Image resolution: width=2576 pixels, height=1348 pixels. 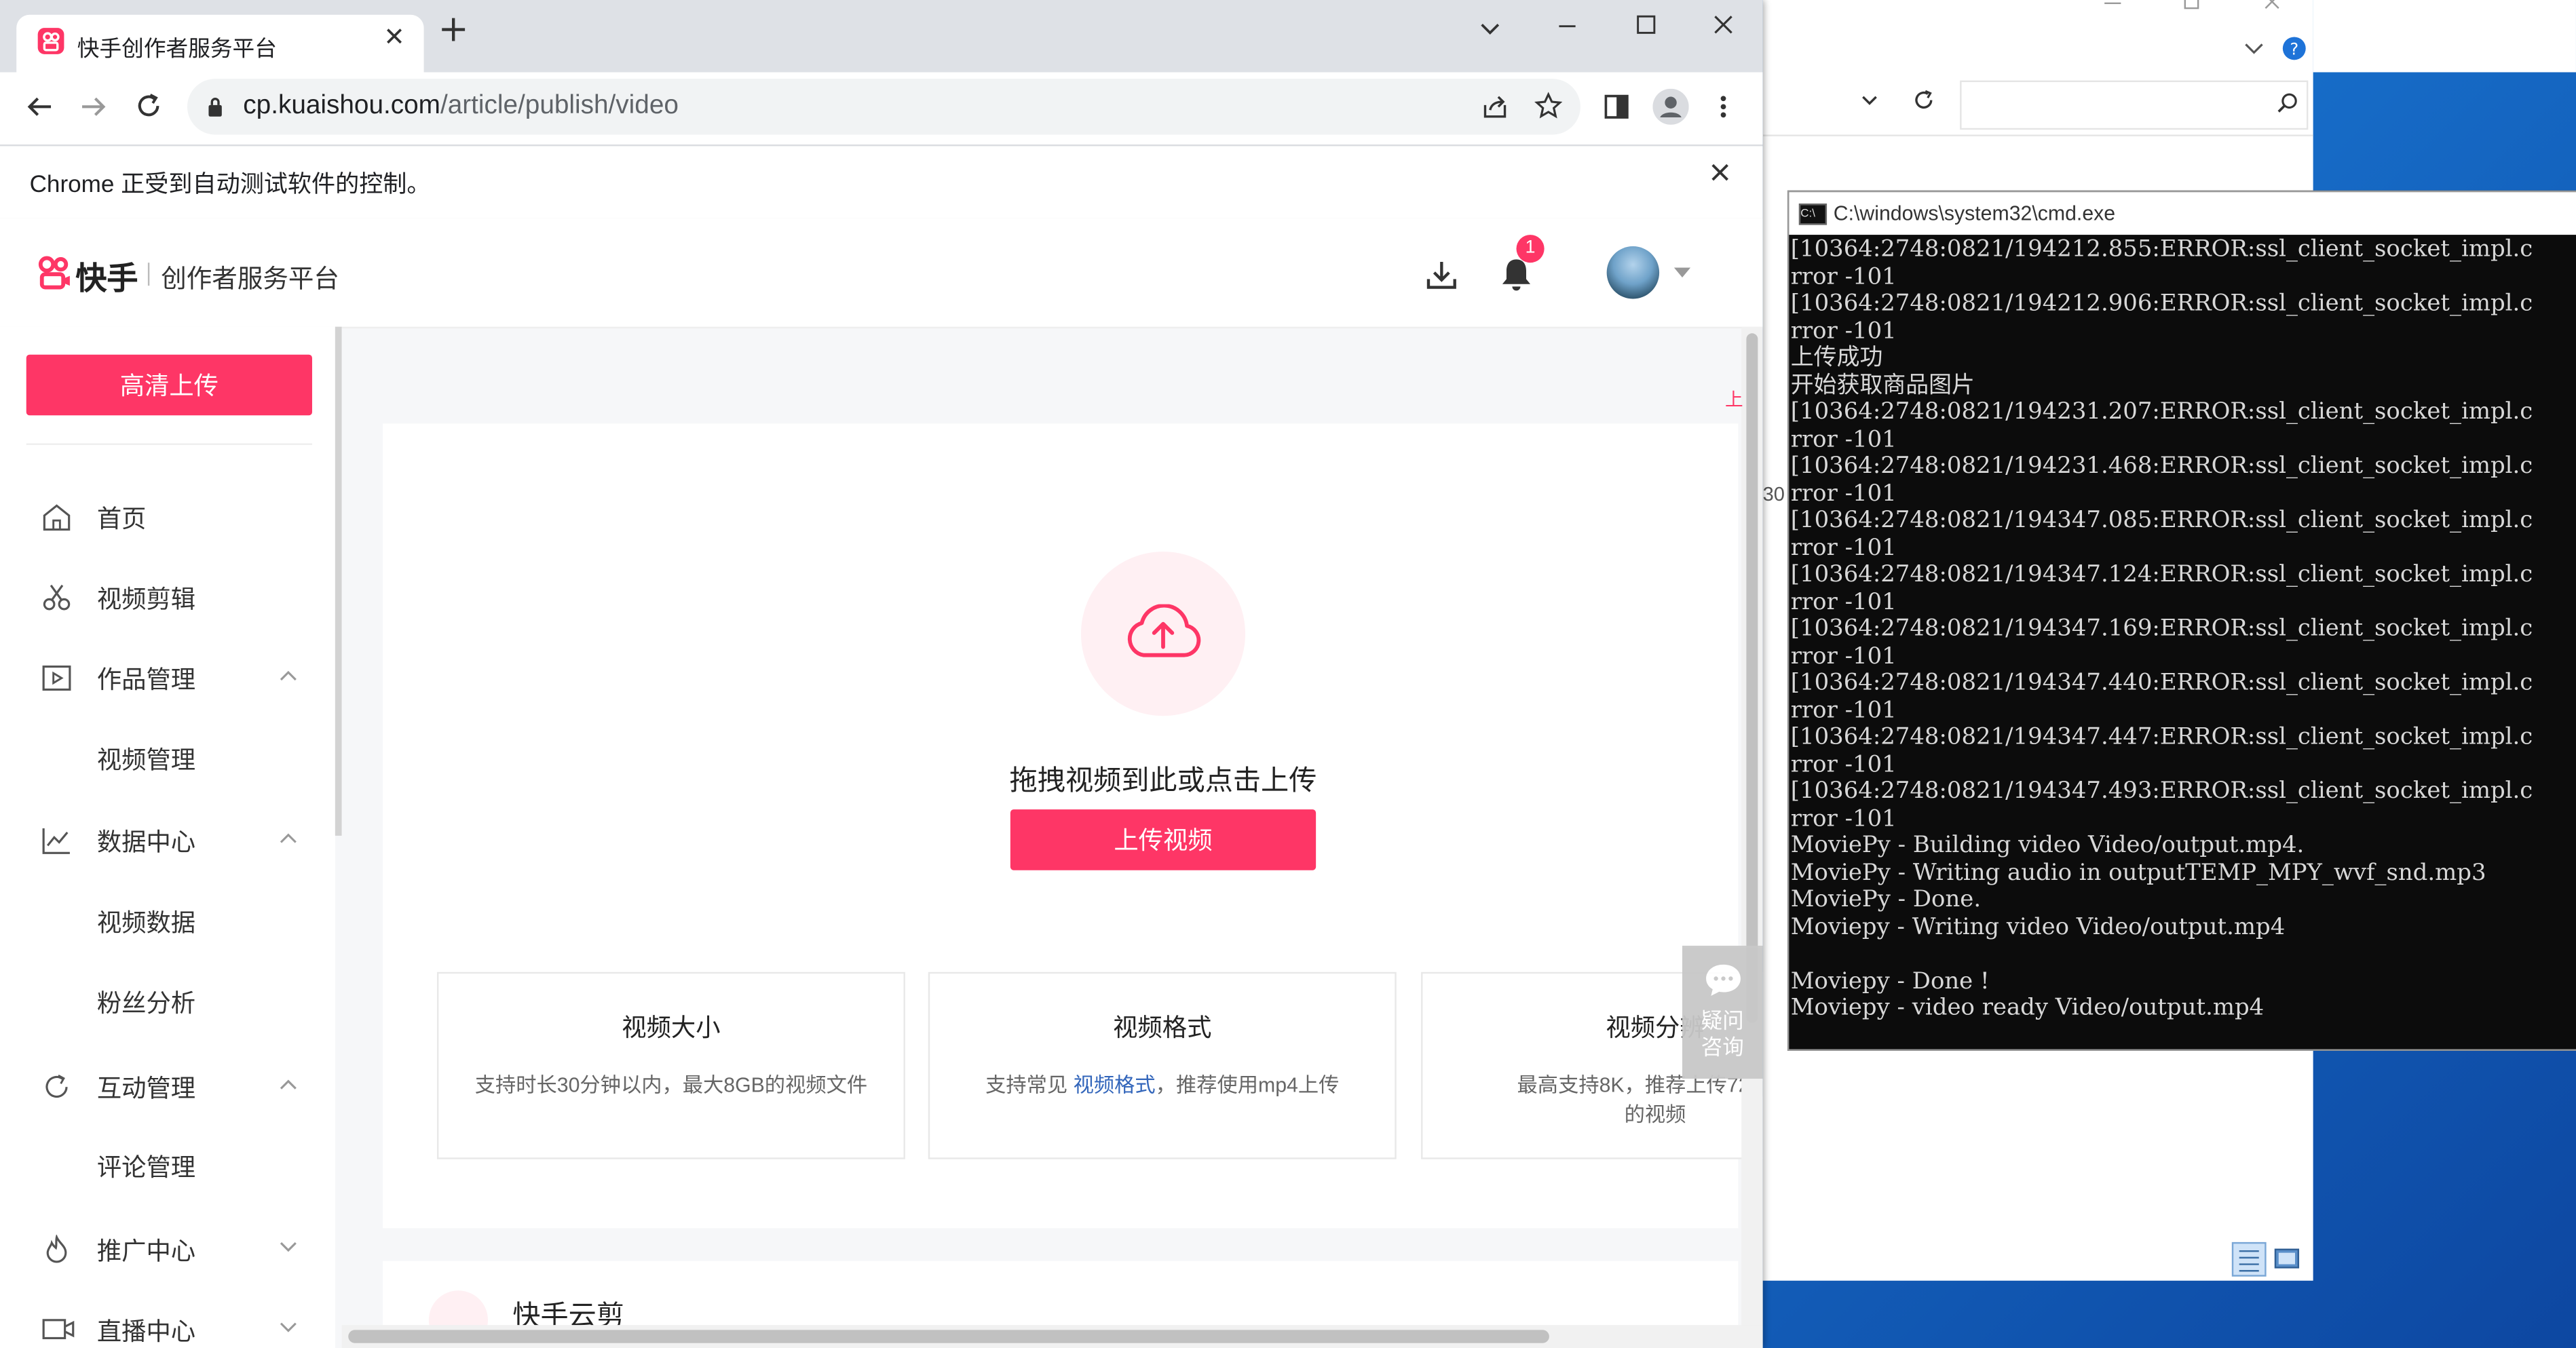 I want to click on side-panel-icon, so click(x=1617, y=107).